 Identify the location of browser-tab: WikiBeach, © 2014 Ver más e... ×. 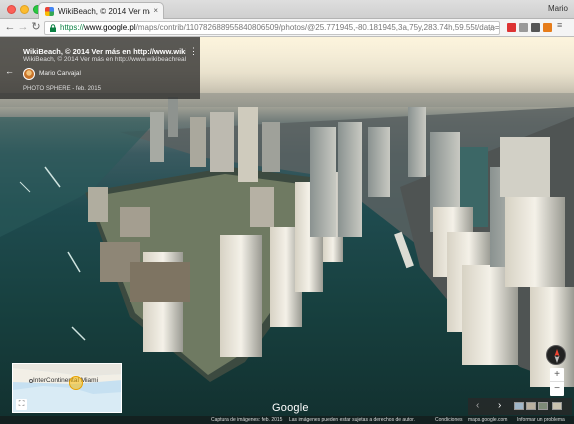
(101, 11).